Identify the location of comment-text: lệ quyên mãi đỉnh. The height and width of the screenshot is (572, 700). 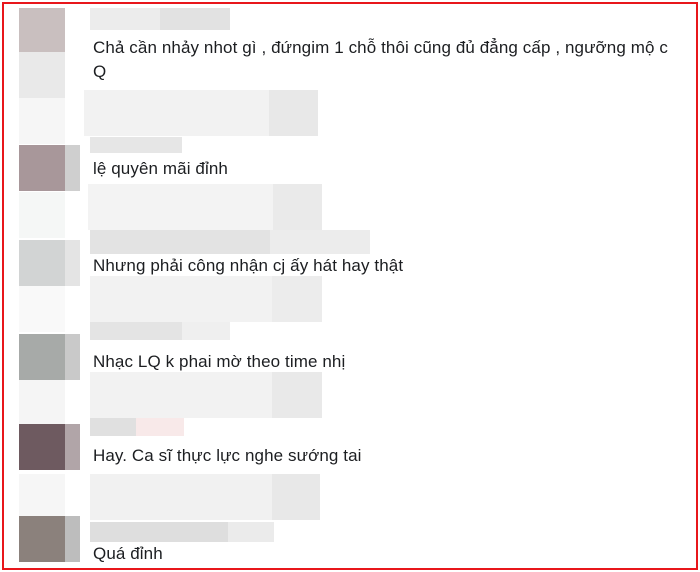
(160, 168).